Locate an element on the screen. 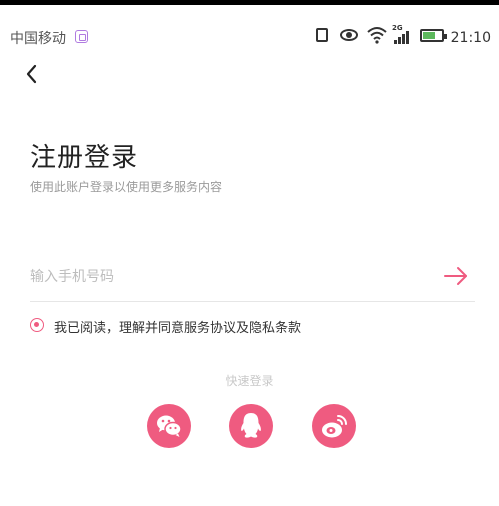  back-button is located at coordinates (32, 74).